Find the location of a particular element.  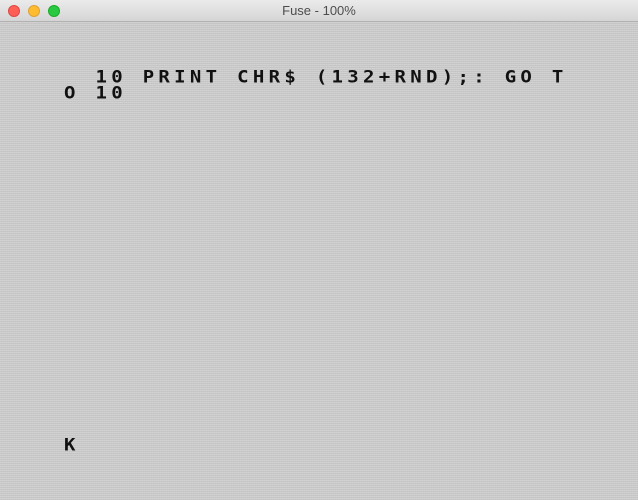

title-bar: Fuse - 100% is located at coordinates (319, 11).